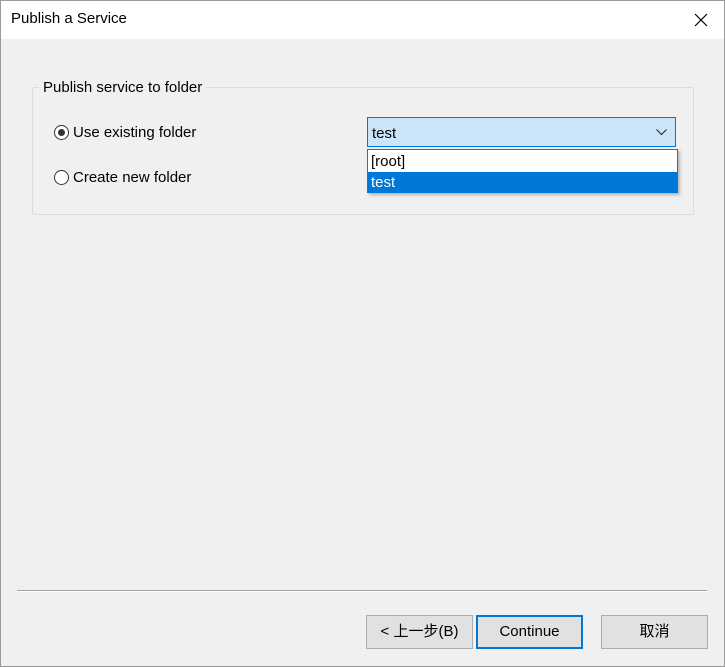 The width and height of the screenshot is (725, 667). Describe the element at coordinates (529, 632) in the screenshot. I see `continue-button: Continue` at that location.